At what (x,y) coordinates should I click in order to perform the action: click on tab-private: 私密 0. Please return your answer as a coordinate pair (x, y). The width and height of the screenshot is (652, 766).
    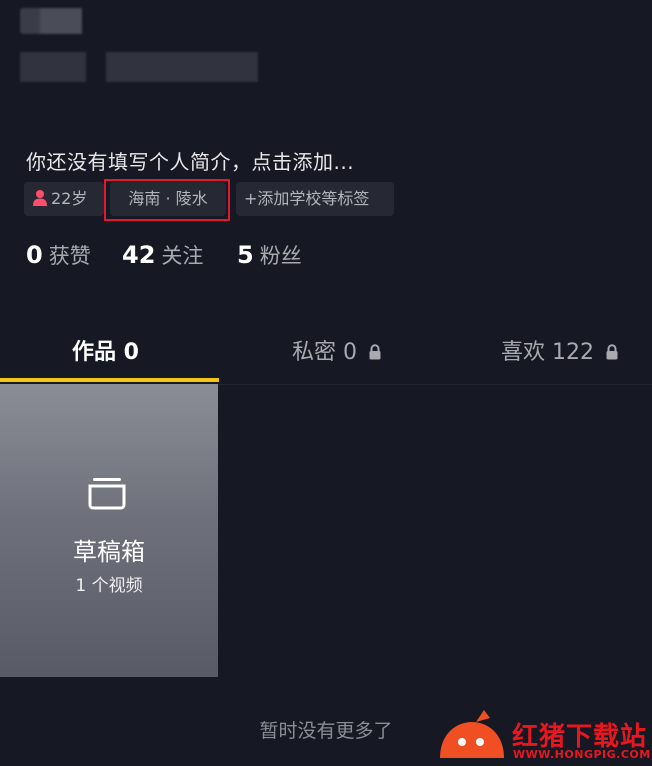
    Looking at the image, I should click on (337, 350).